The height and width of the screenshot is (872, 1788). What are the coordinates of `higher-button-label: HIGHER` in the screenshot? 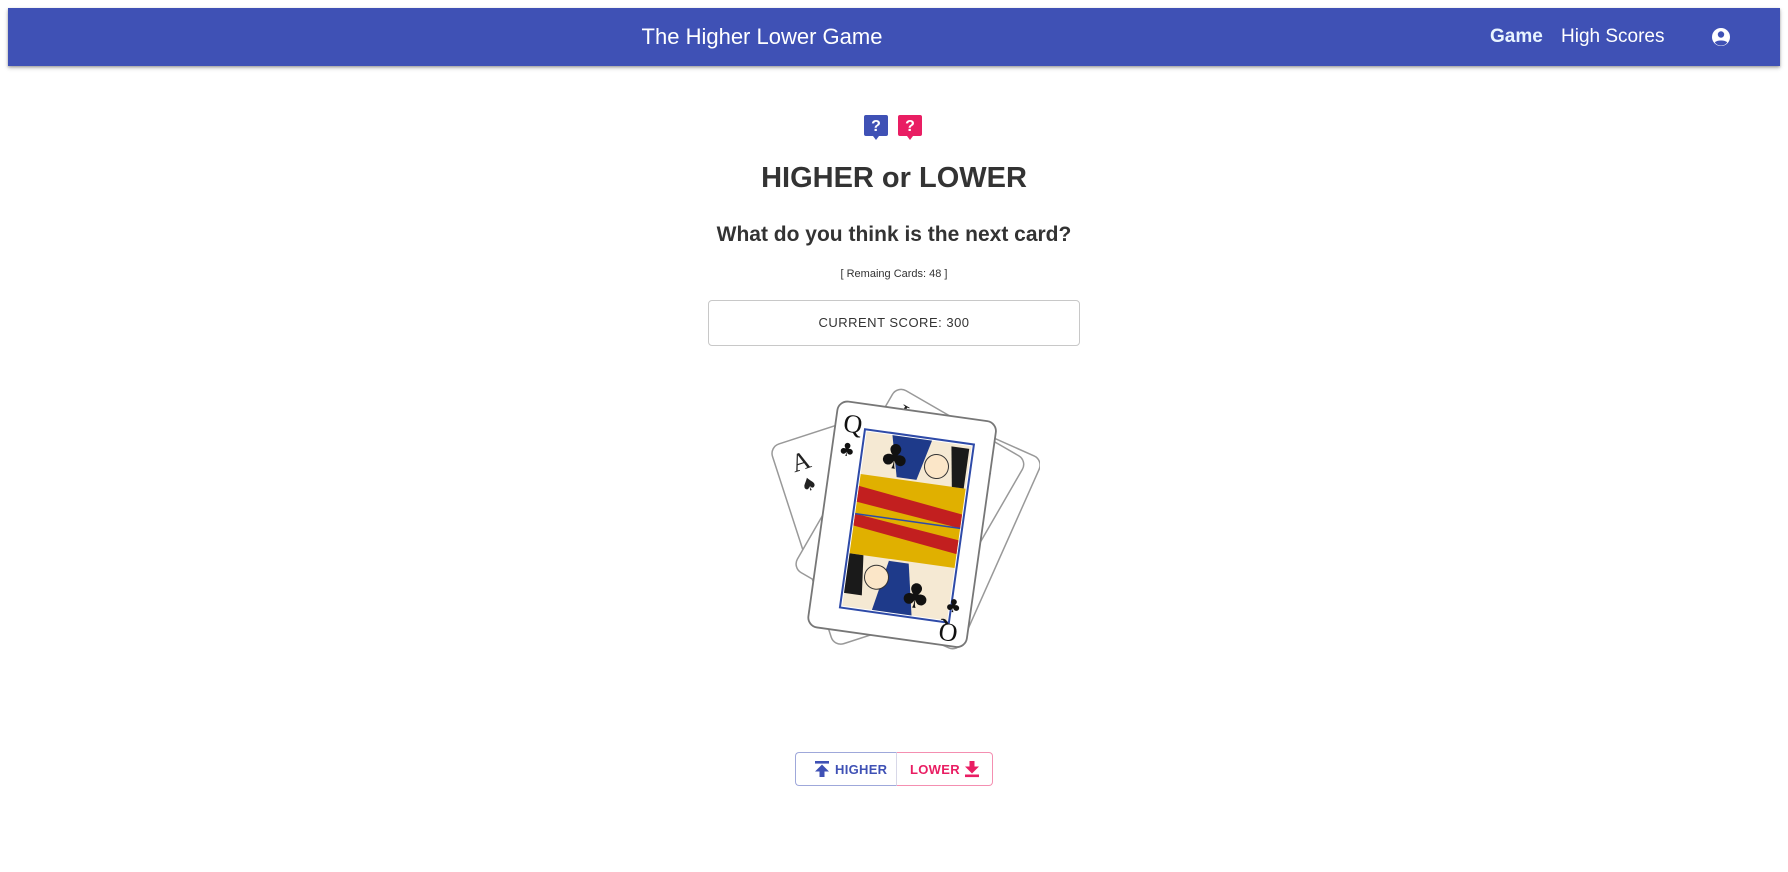 It's located at (861, 769).